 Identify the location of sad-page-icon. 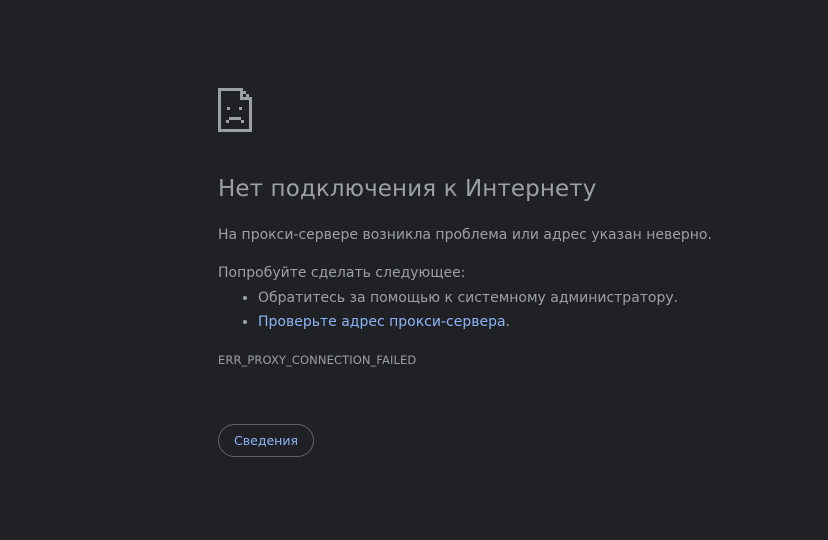
(235, 110).